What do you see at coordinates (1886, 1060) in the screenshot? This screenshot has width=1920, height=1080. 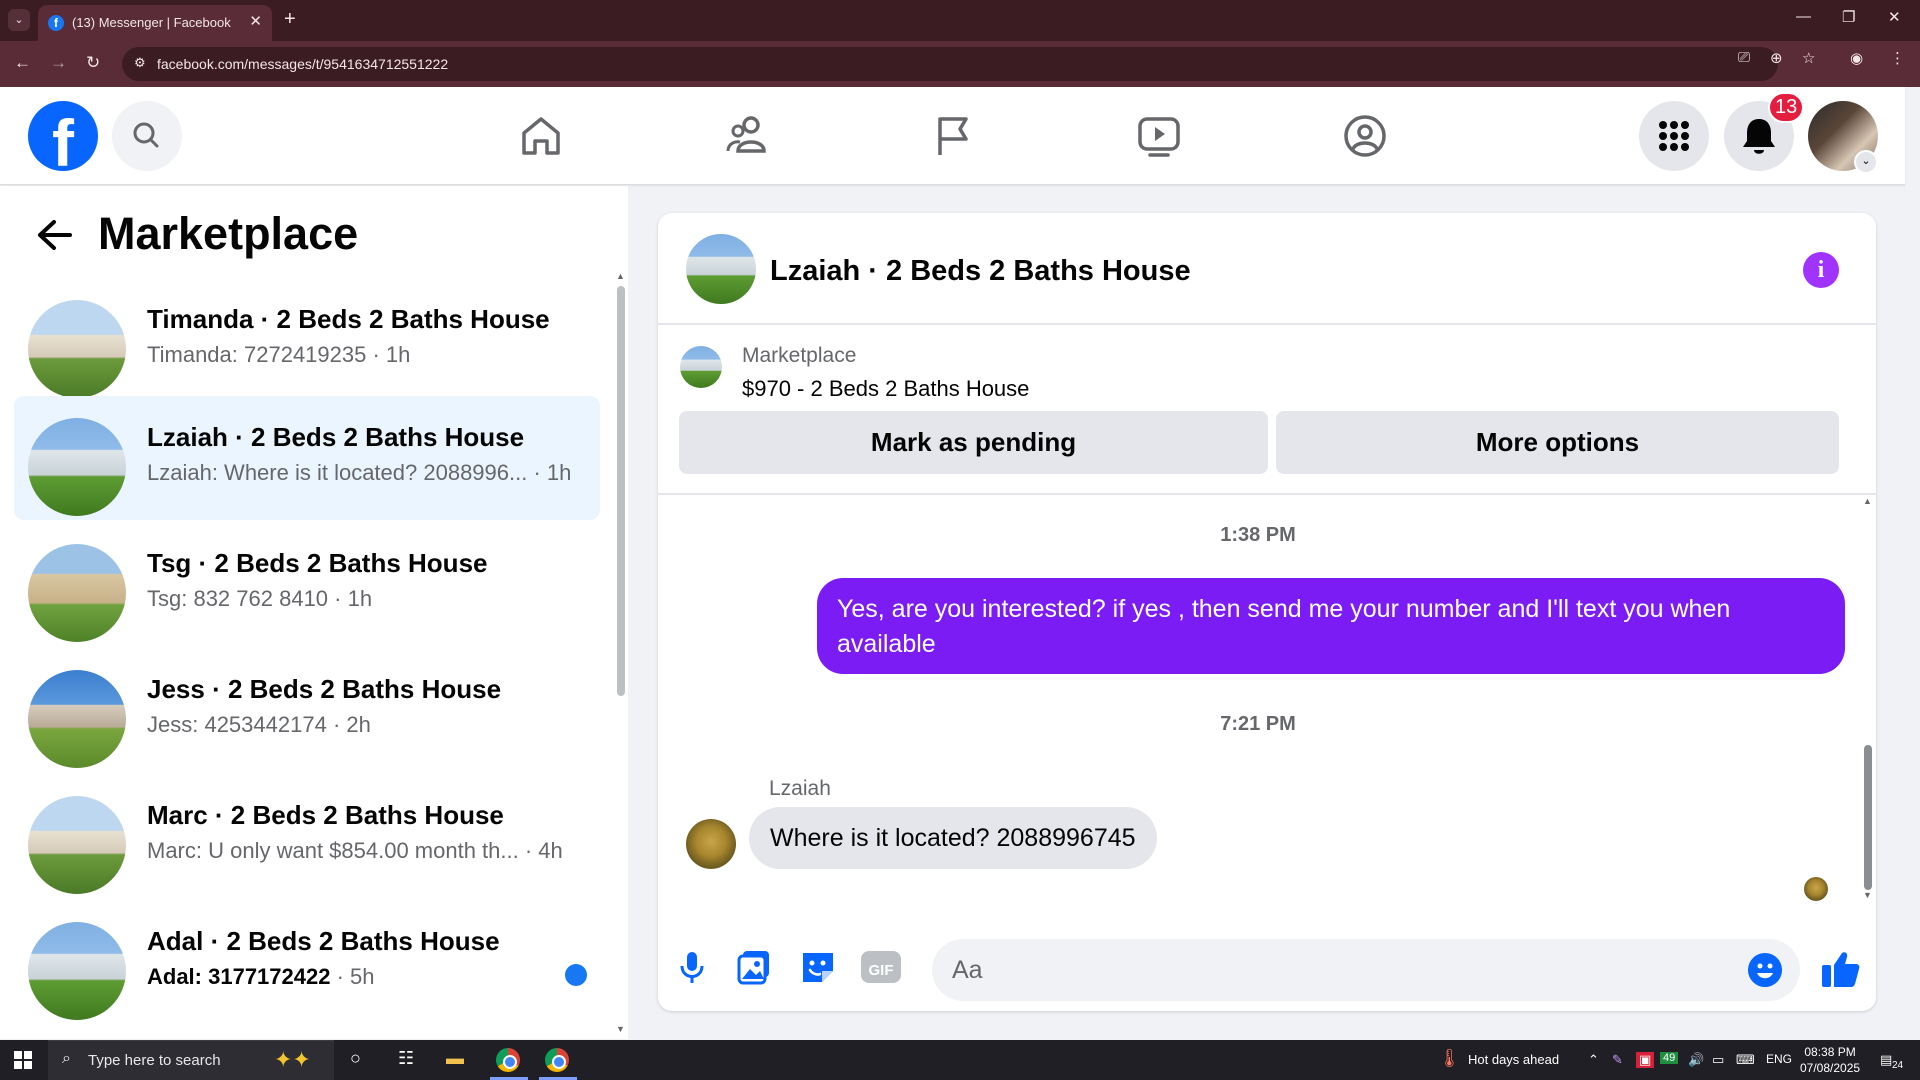 I see `notification-center-icon: ▤` at bounding box center [1886, 1060].